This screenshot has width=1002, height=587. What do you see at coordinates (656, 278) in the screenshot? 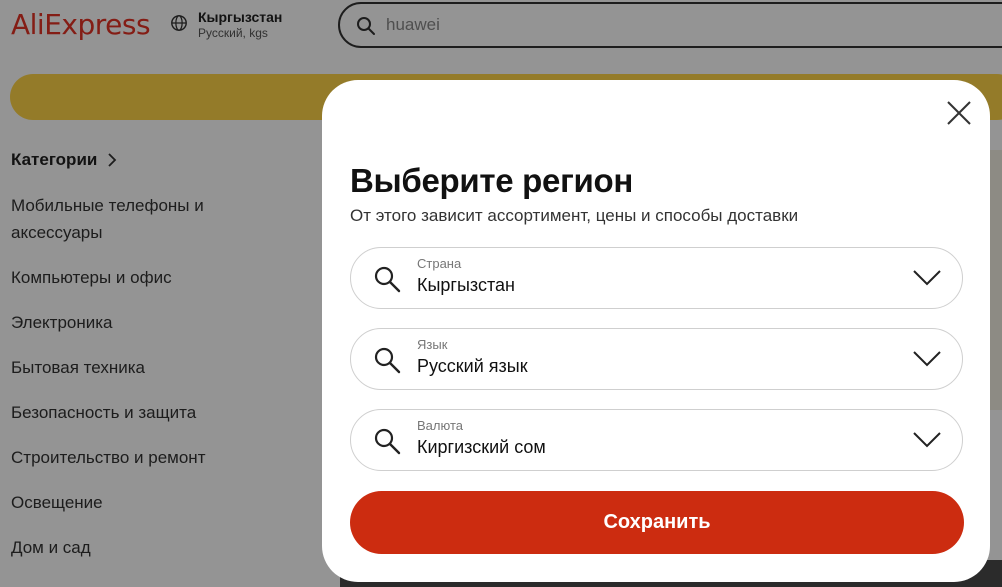
I see `country-select: Страна Кыргызстан` at bounding box center [656, 278].